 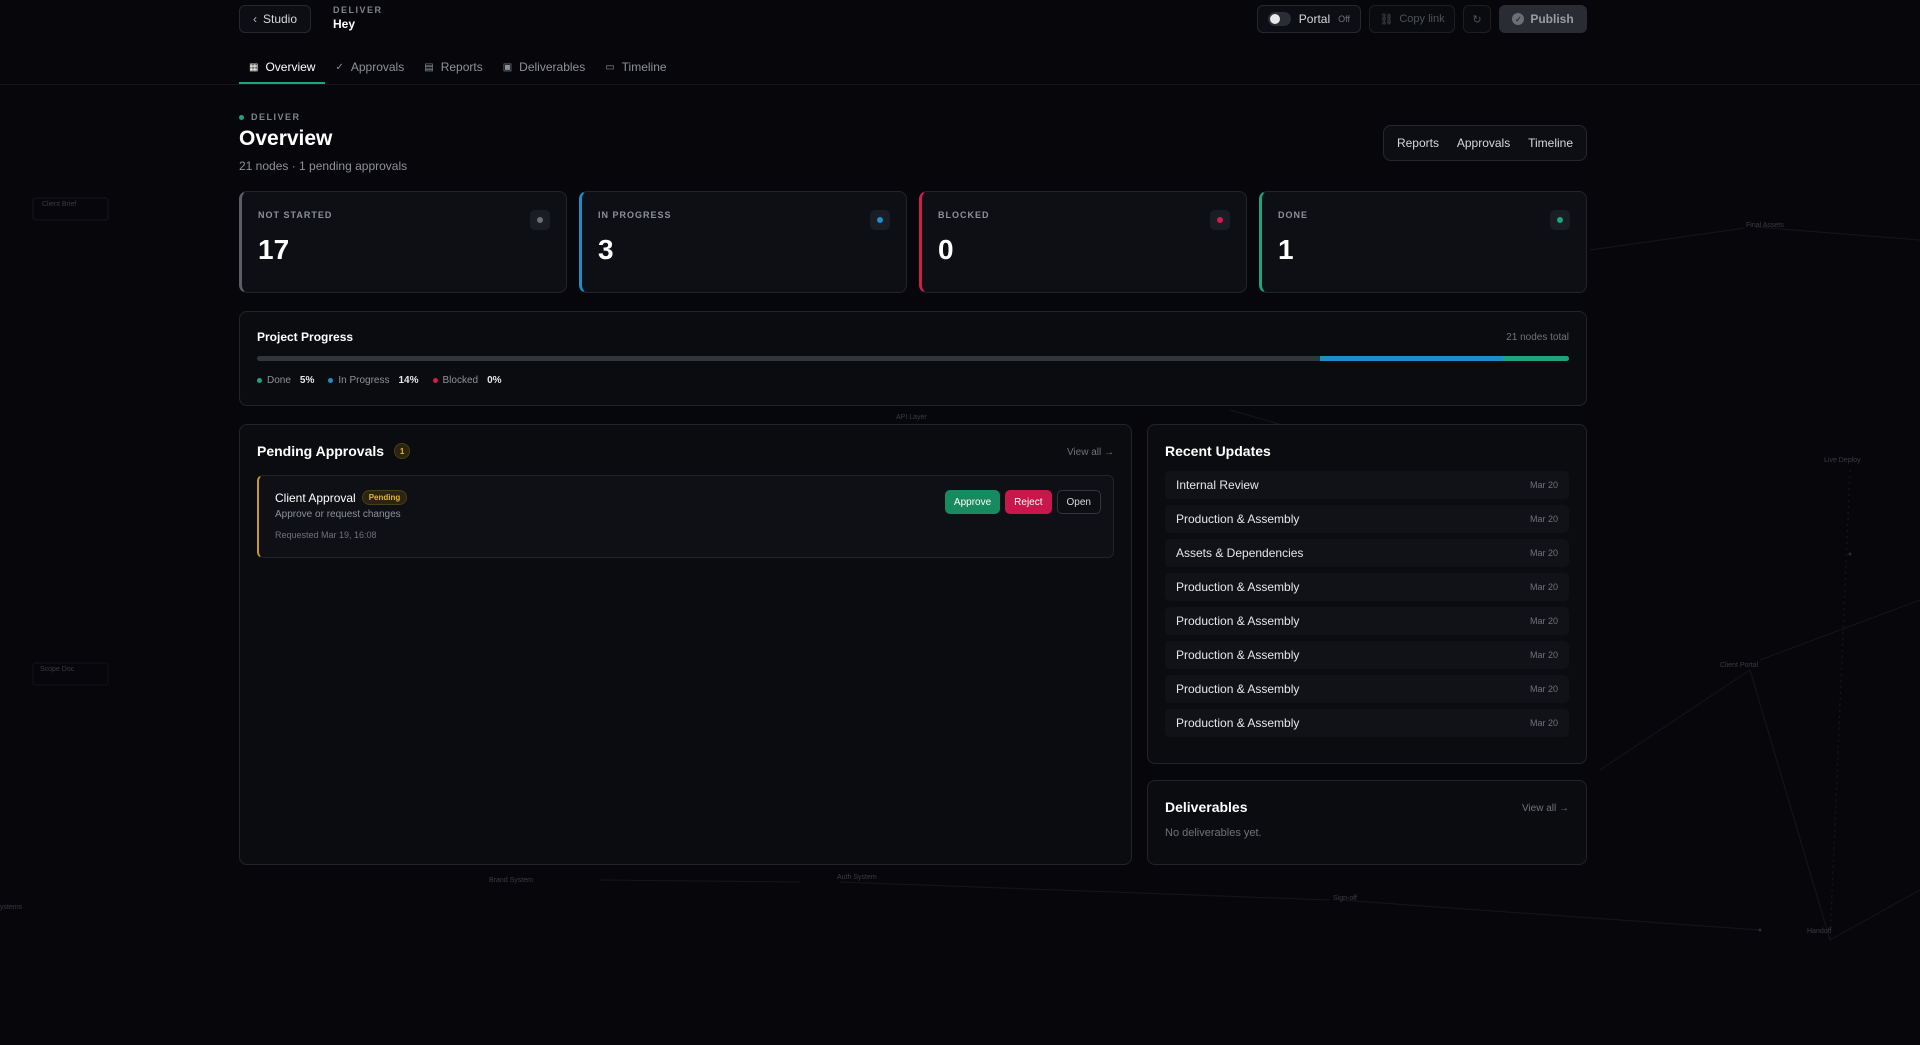 What do you see at coordinates (429, 67) in the screenshot?
I see `chart-icon: ▤` at bounding box center [429, 67].